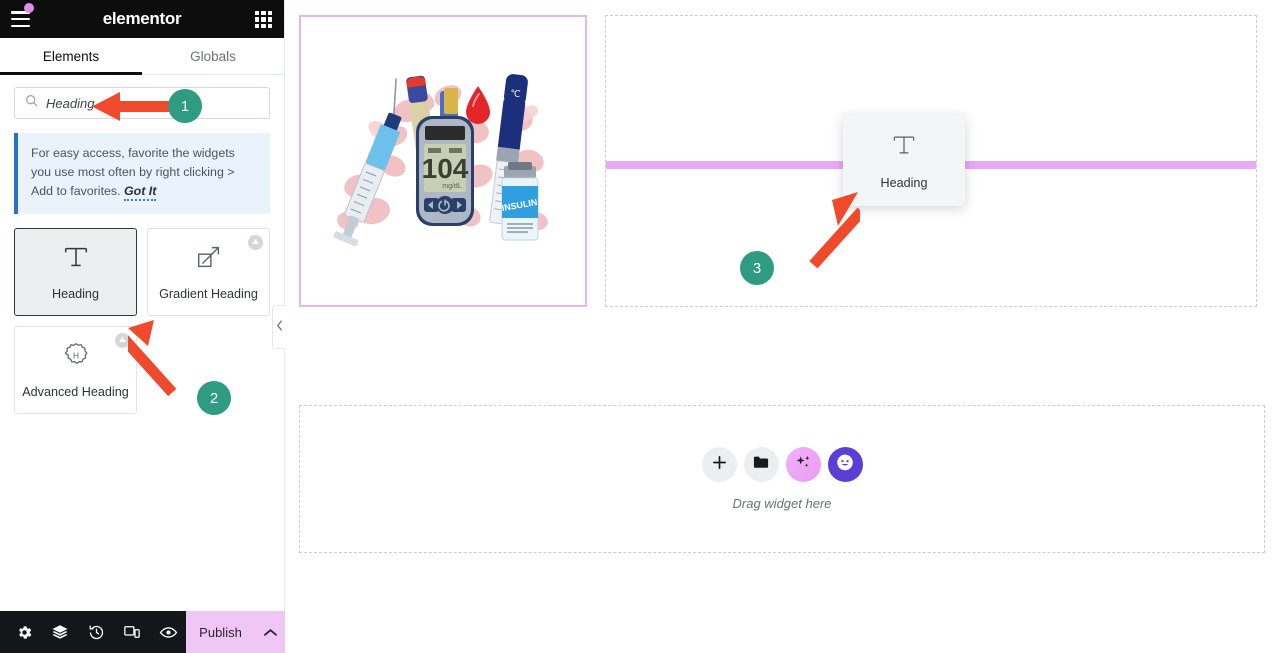  I want to click on responsive-device-icon, so click(132, 632).